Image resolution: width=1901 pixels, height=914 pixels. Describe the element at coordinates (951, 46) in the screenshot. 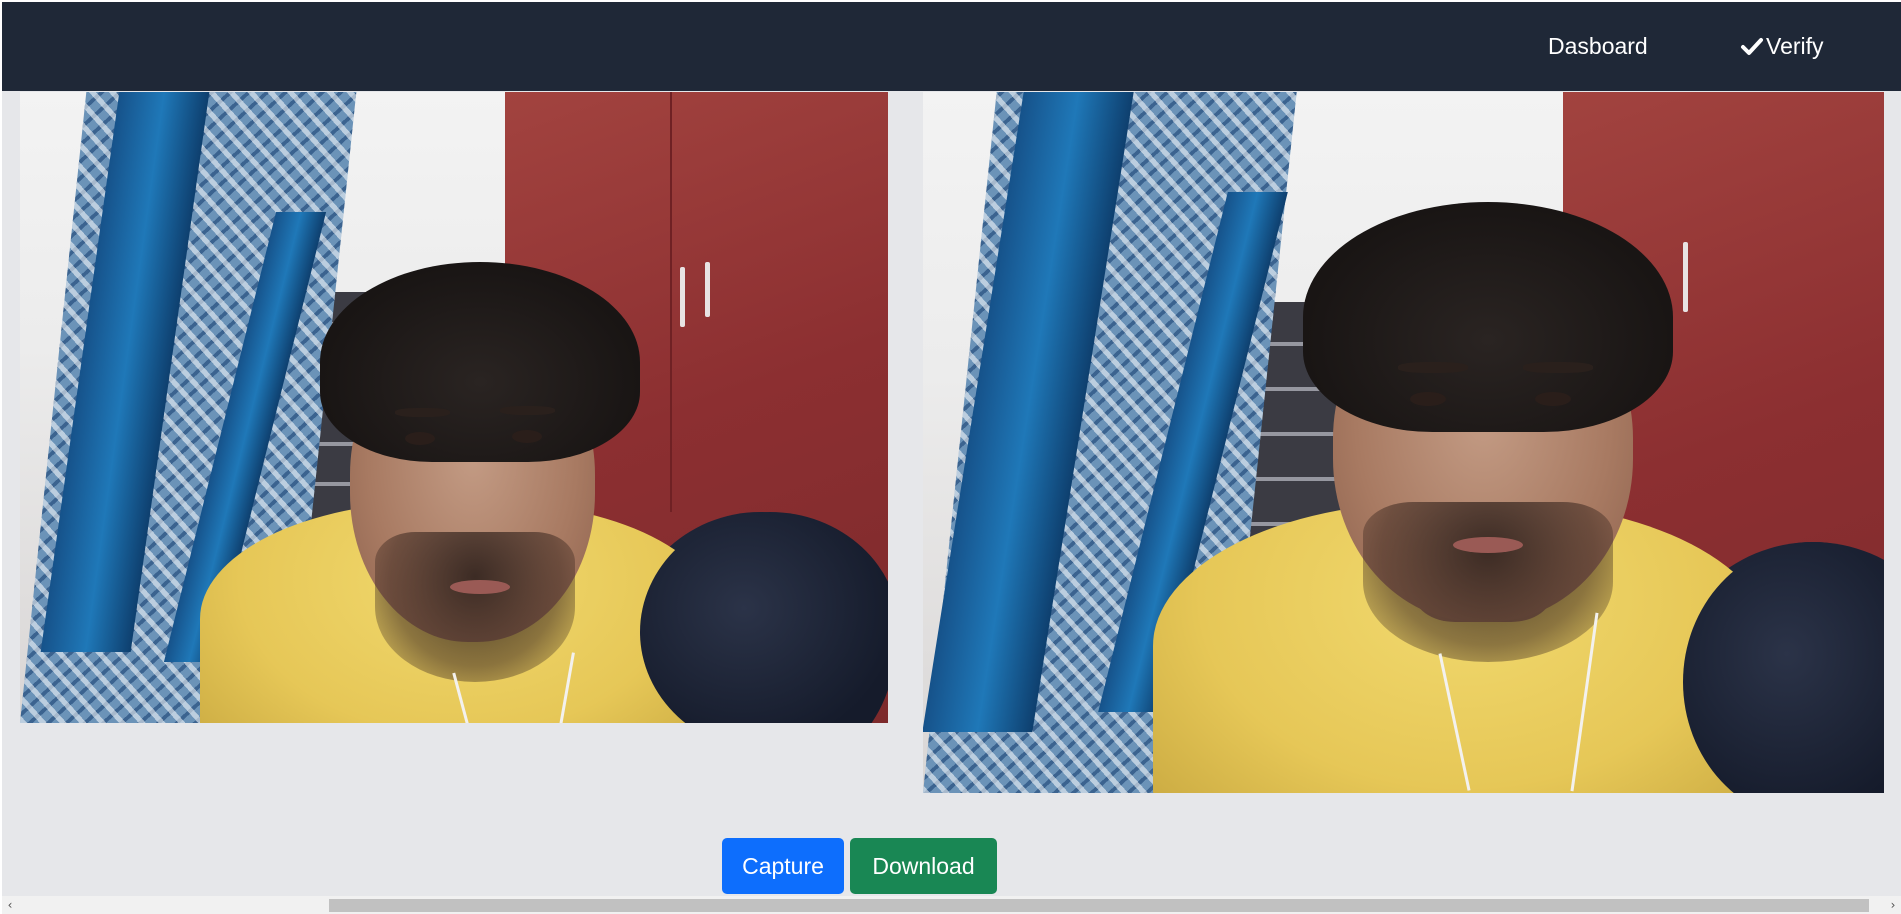

I see `top-navbar: Dasboard Verify` at that location.